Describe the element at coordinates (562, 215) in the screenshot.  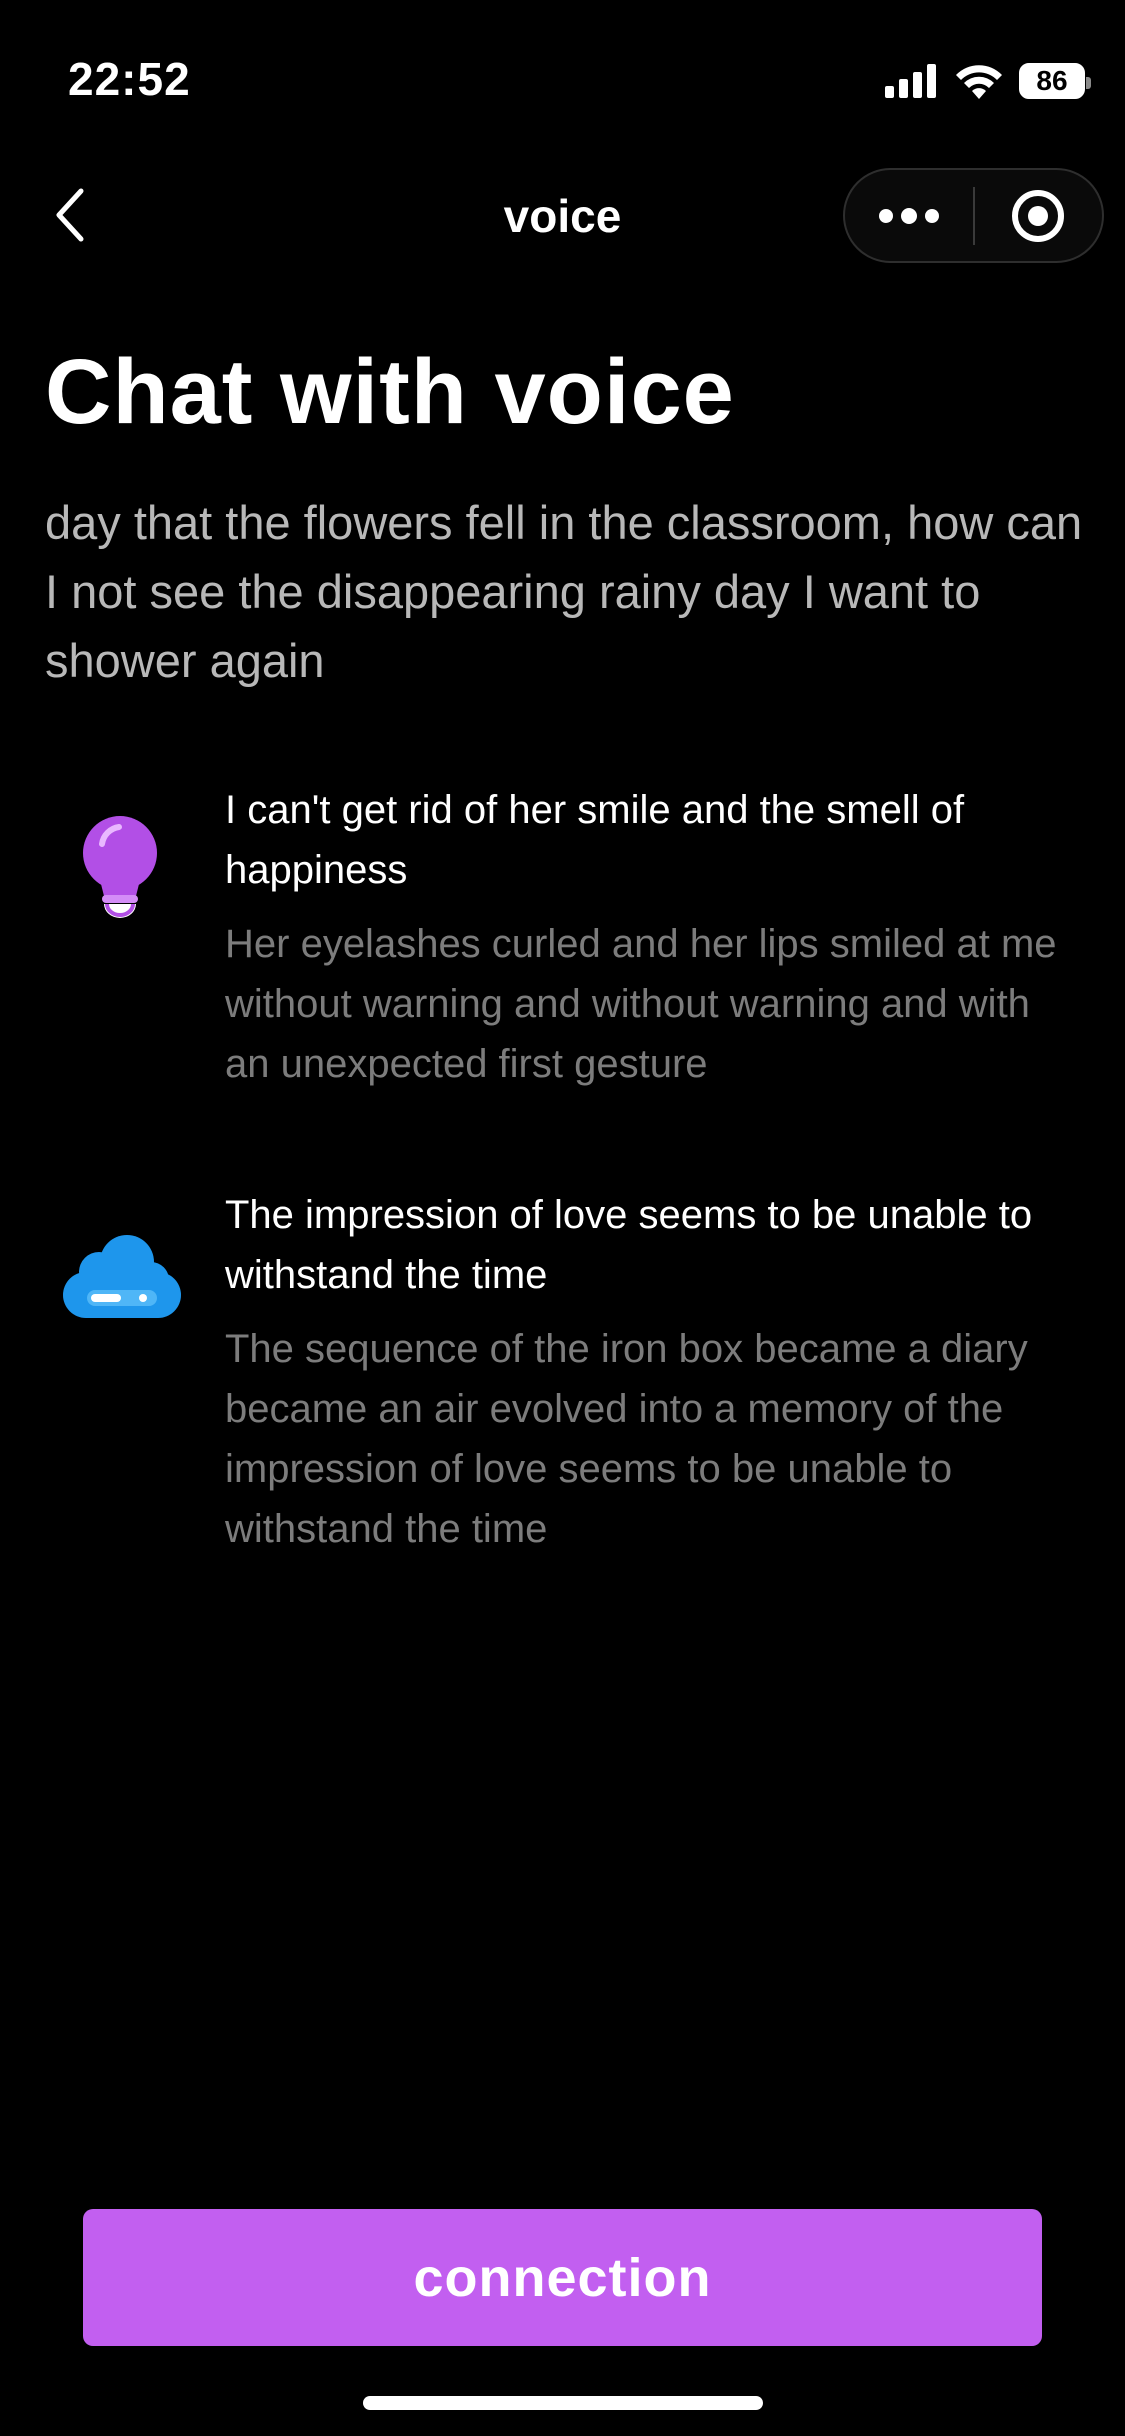
I see `nav-bar: voice` at that location.